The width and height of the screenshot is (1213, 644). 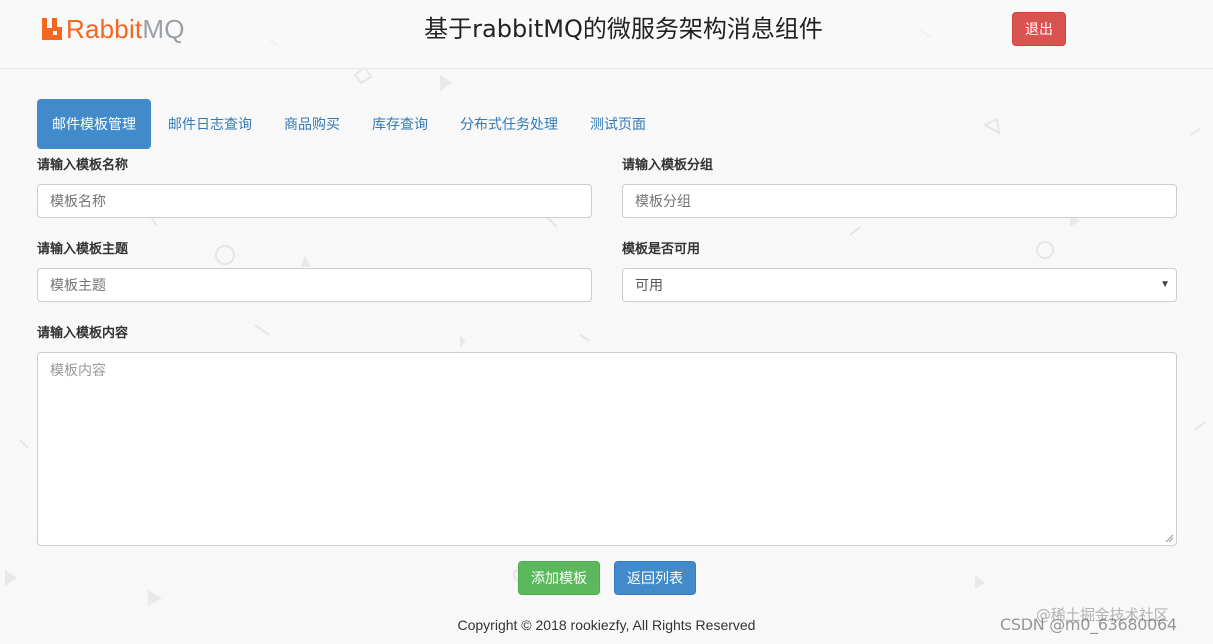 I want to click on tab-inventory-query: 库存查询, so click(x=400, y=124).